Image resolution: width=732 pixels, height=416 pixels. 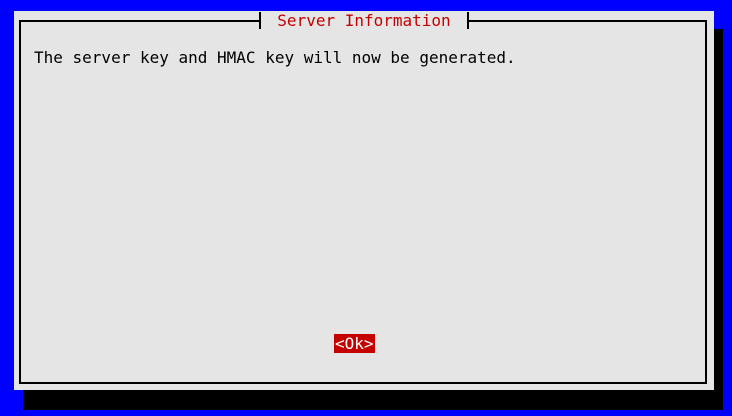 I want to click on frame-top-border-left, so click(x=139, y=21).